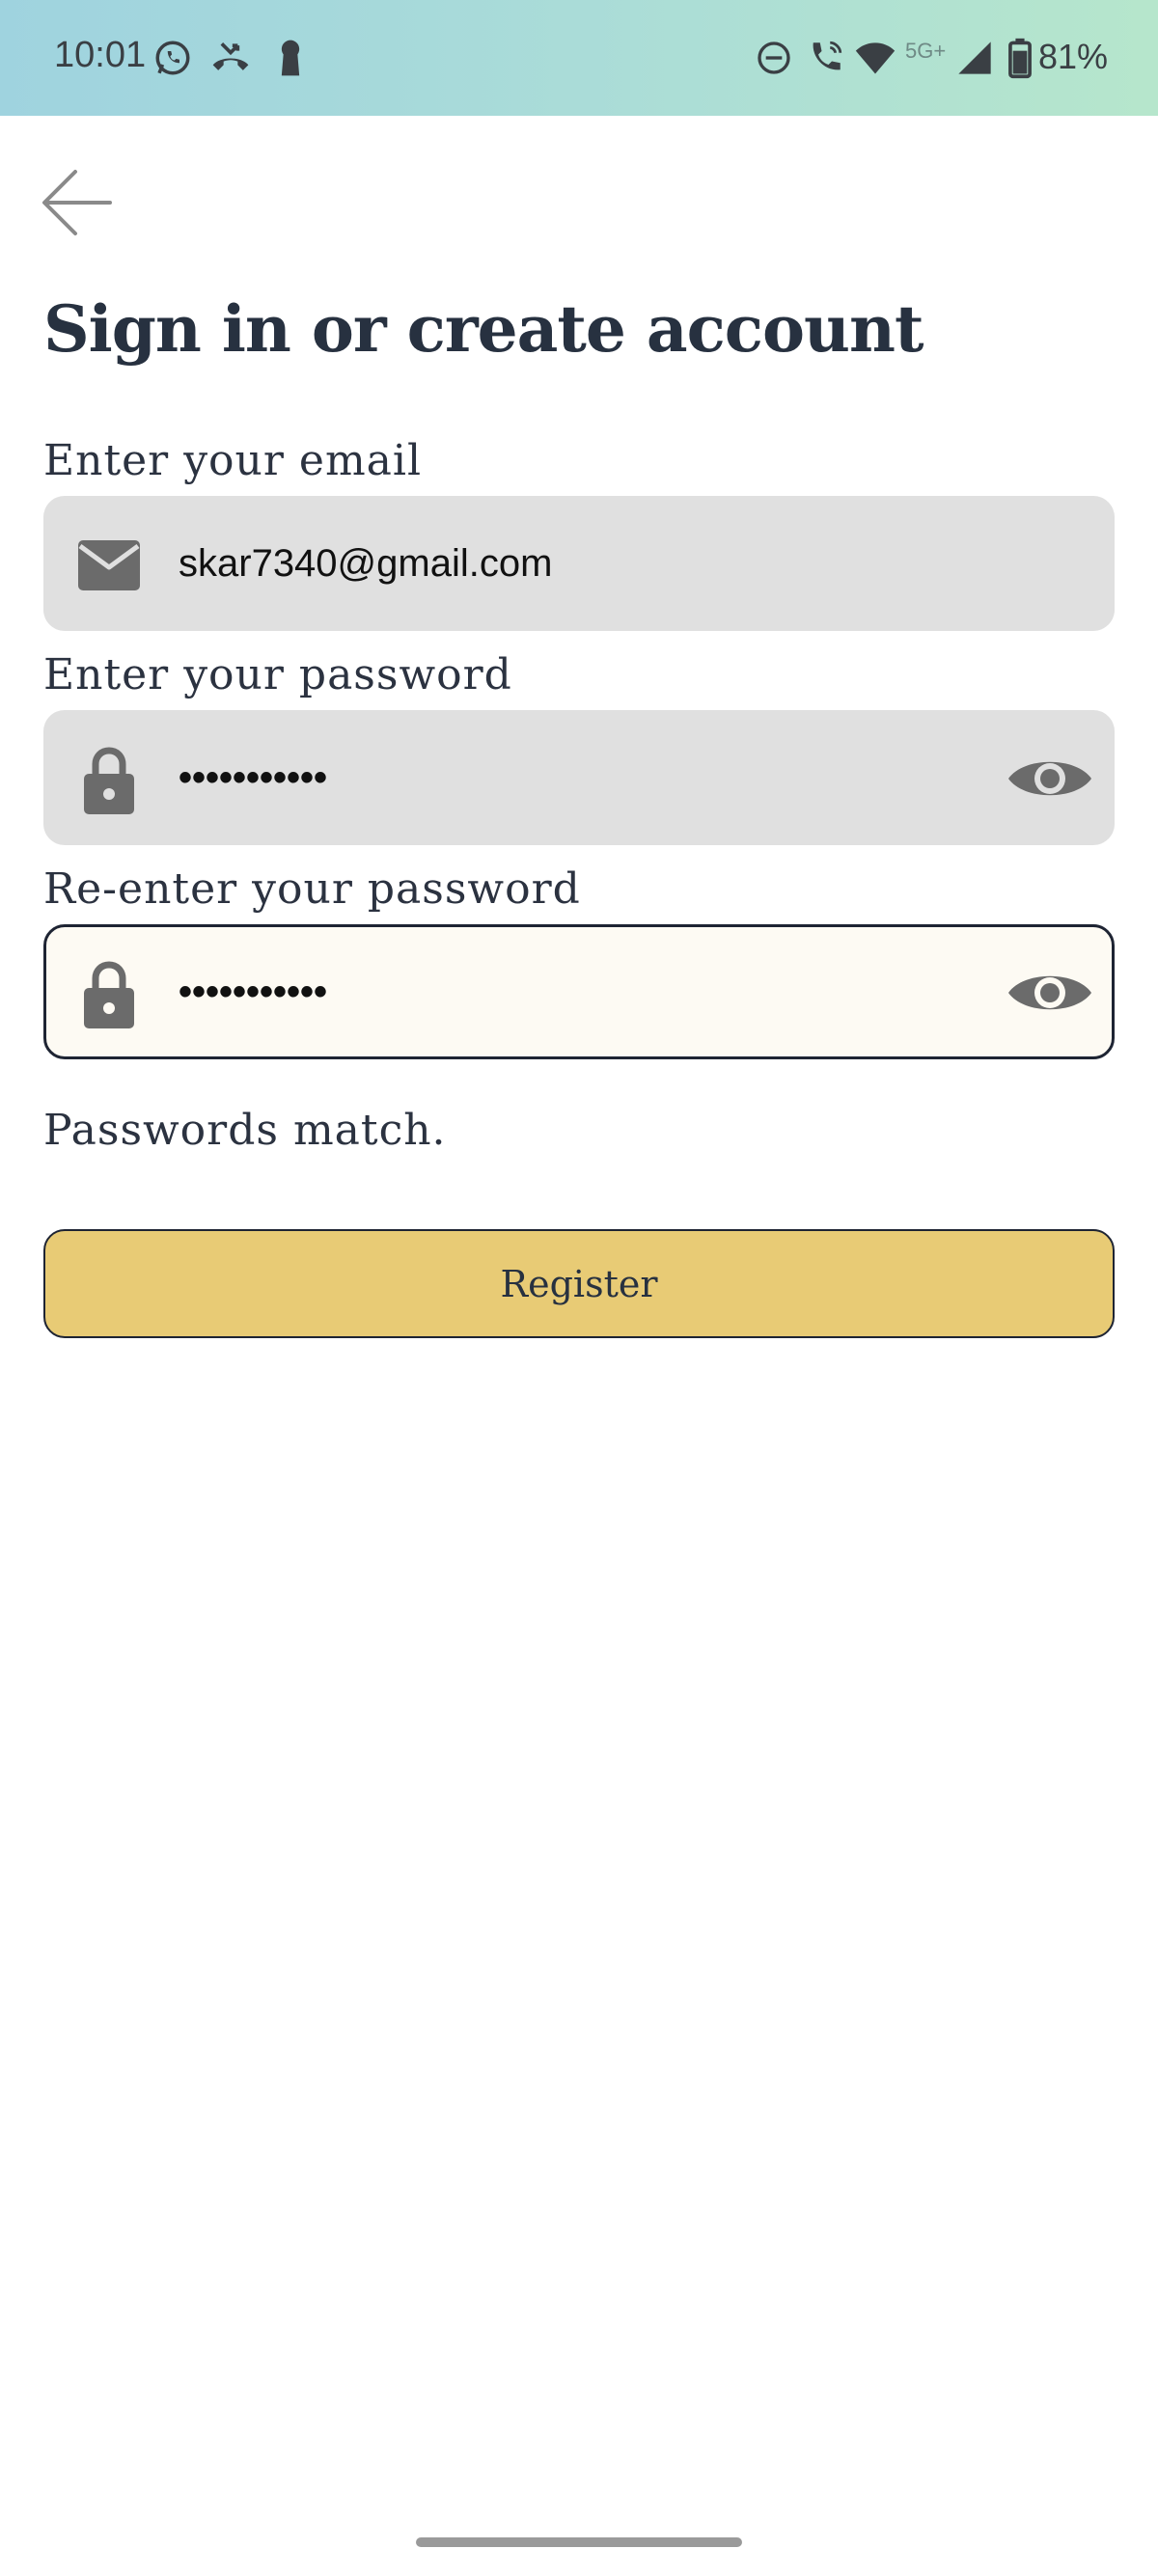 The image size is (1158, 2576). I want to click on status-time: 10:01, so click(100, 55).